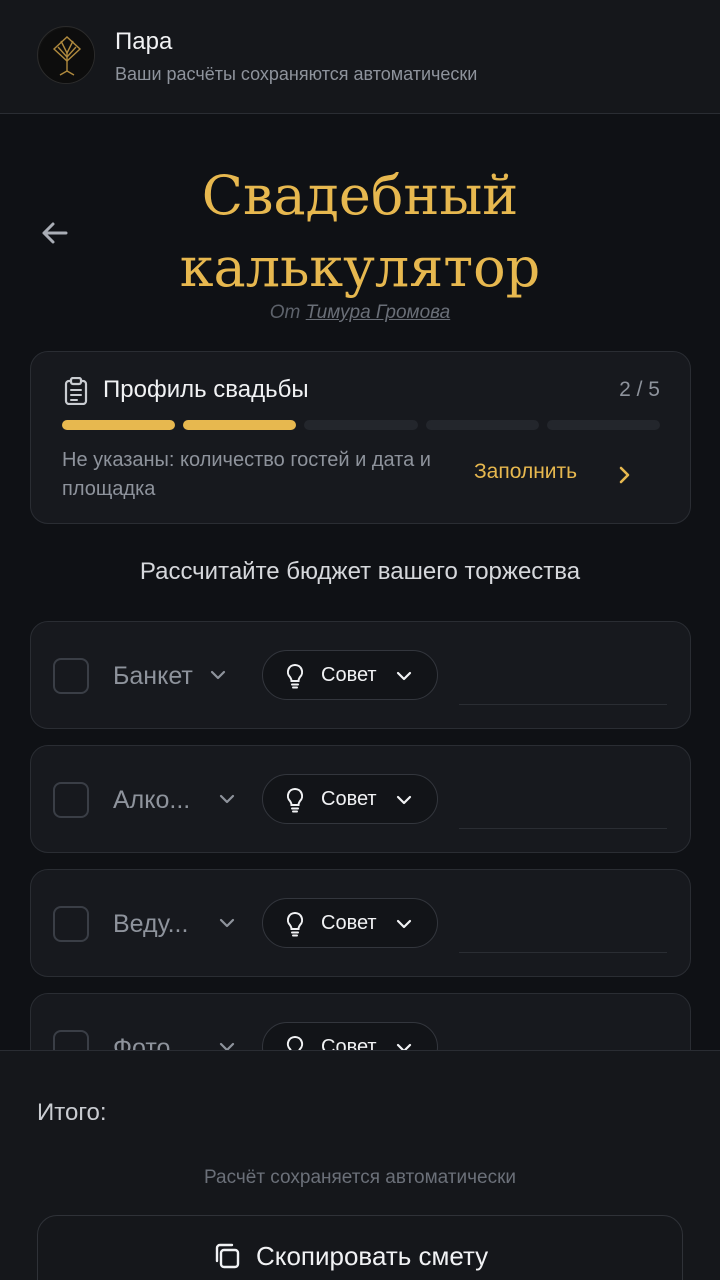 The width and height of the screenshot is (720, 1280). I want to click on page-title: Свадебный калькулятор, so click(360, 232).